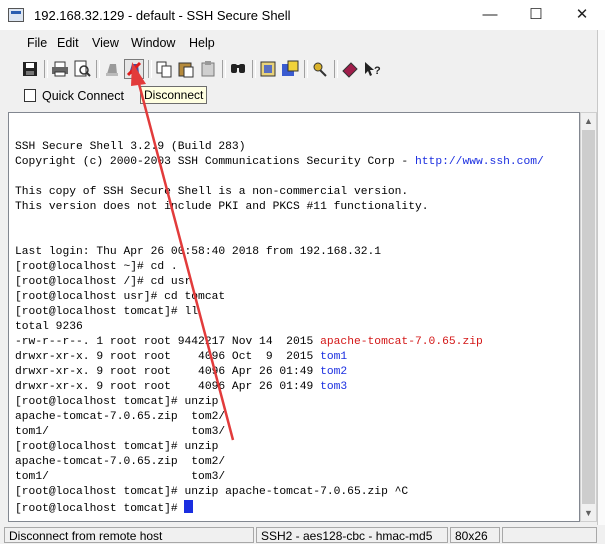 The height and width of the screenshot is (552, 605). Describe the element at coordinates (183, 251) in the screenshot. I see `annotation-arrow` at that location.